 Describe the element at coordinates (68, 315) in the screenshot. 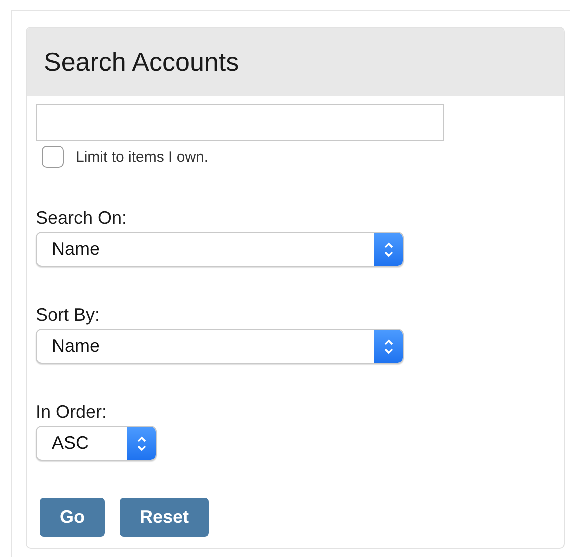

I see `field-label: Sort By:` at that location.